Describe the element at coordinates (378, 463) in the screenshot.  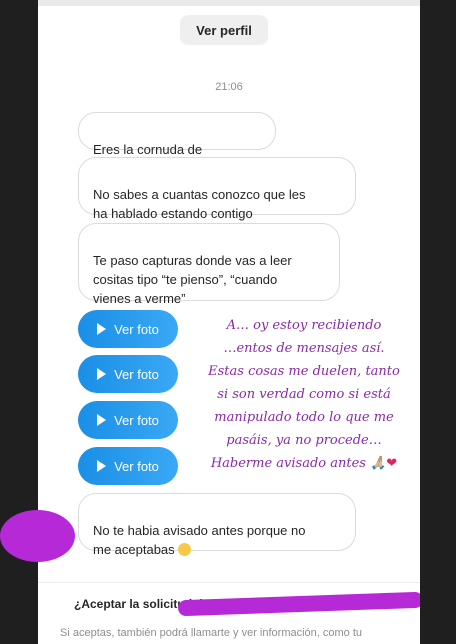
I see `pray-emoji: 🙏🏼` at that location.